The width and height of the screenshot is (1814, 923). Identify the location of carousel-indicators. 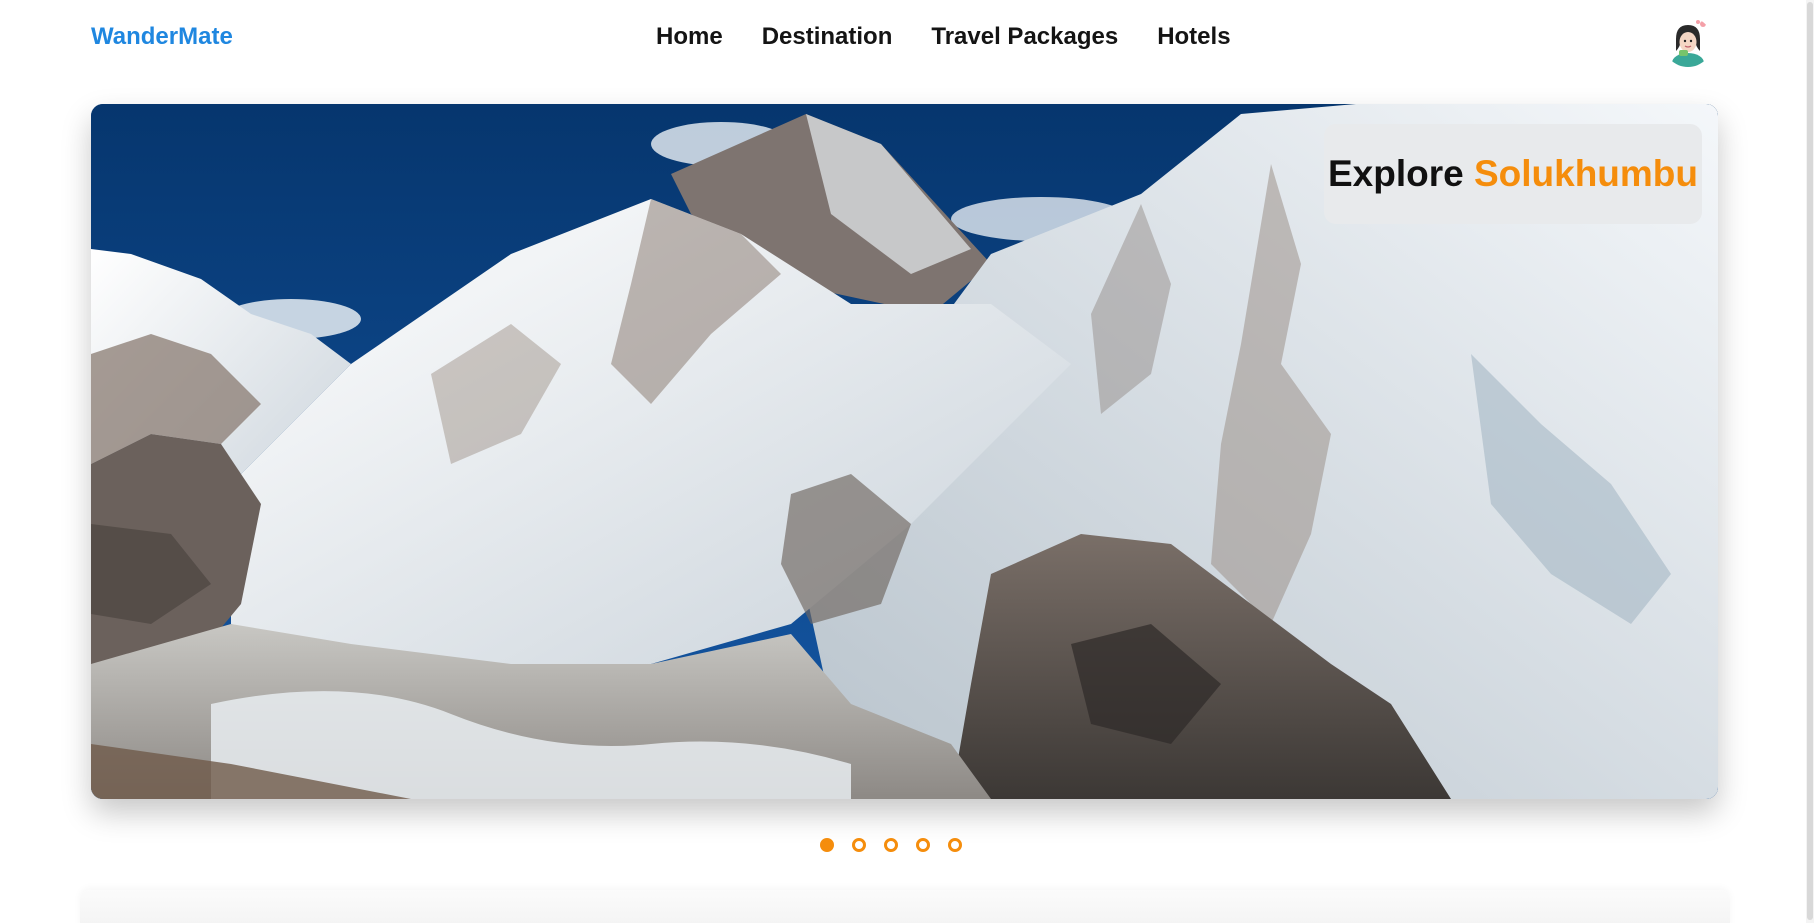
(891, 845).